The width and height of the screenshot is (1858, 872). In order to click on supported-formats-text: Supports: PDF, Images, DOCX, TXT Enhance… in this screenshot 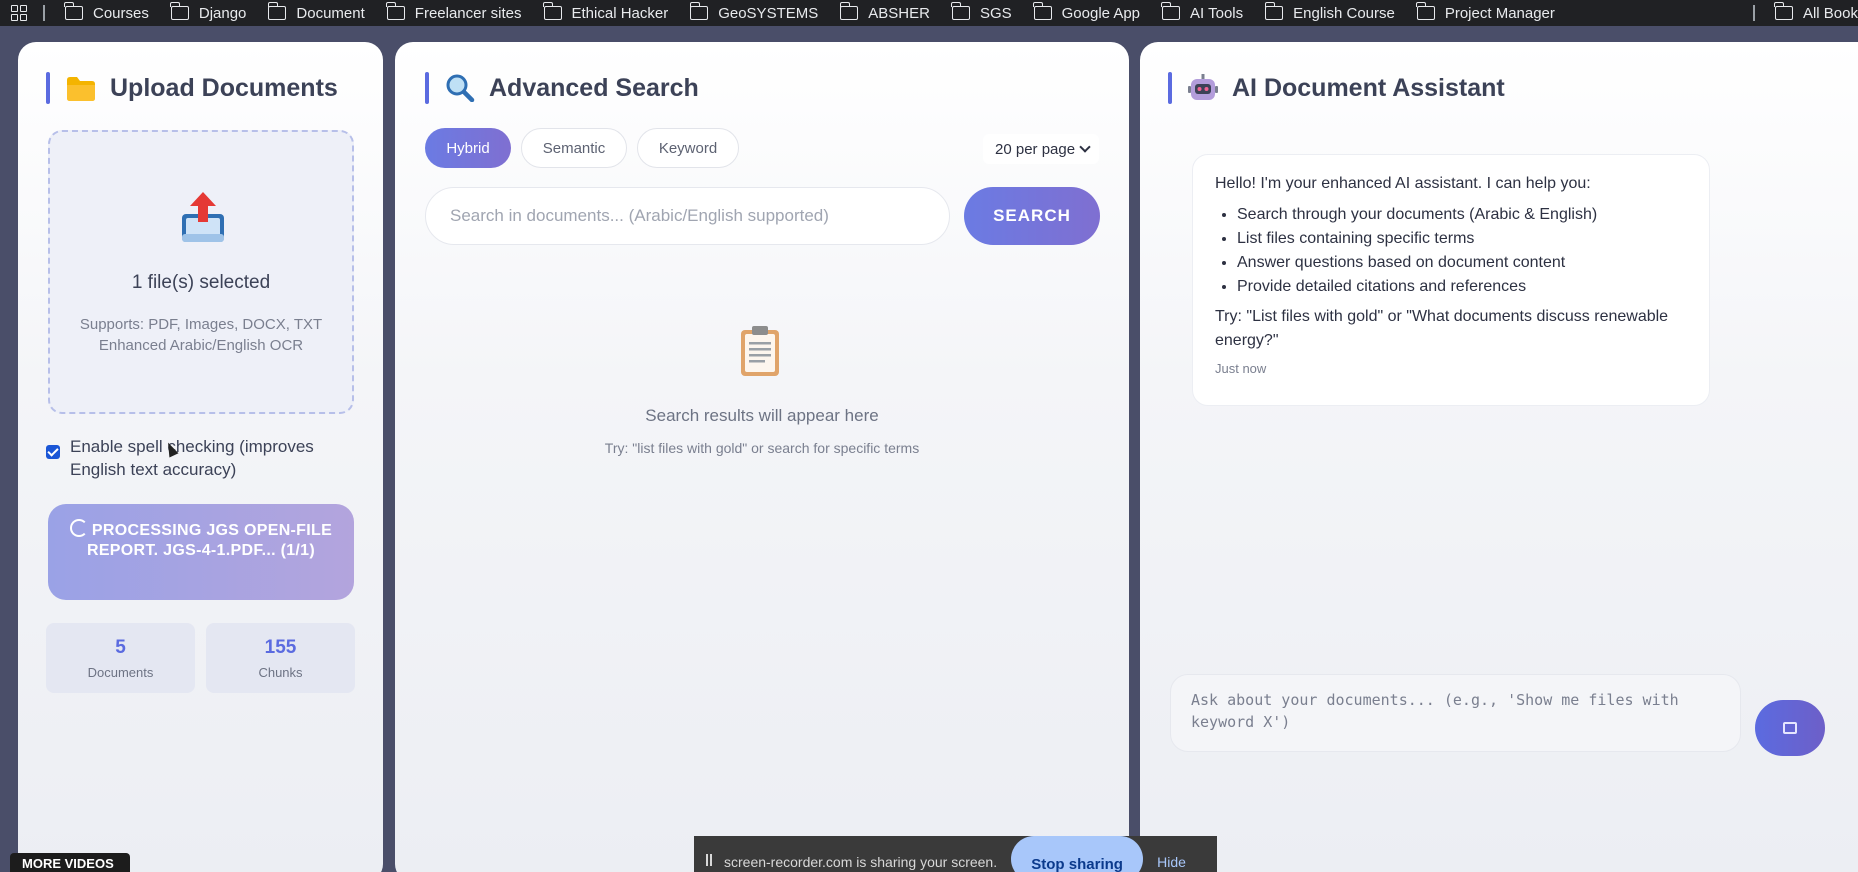, I will do `click(201, 335)`.